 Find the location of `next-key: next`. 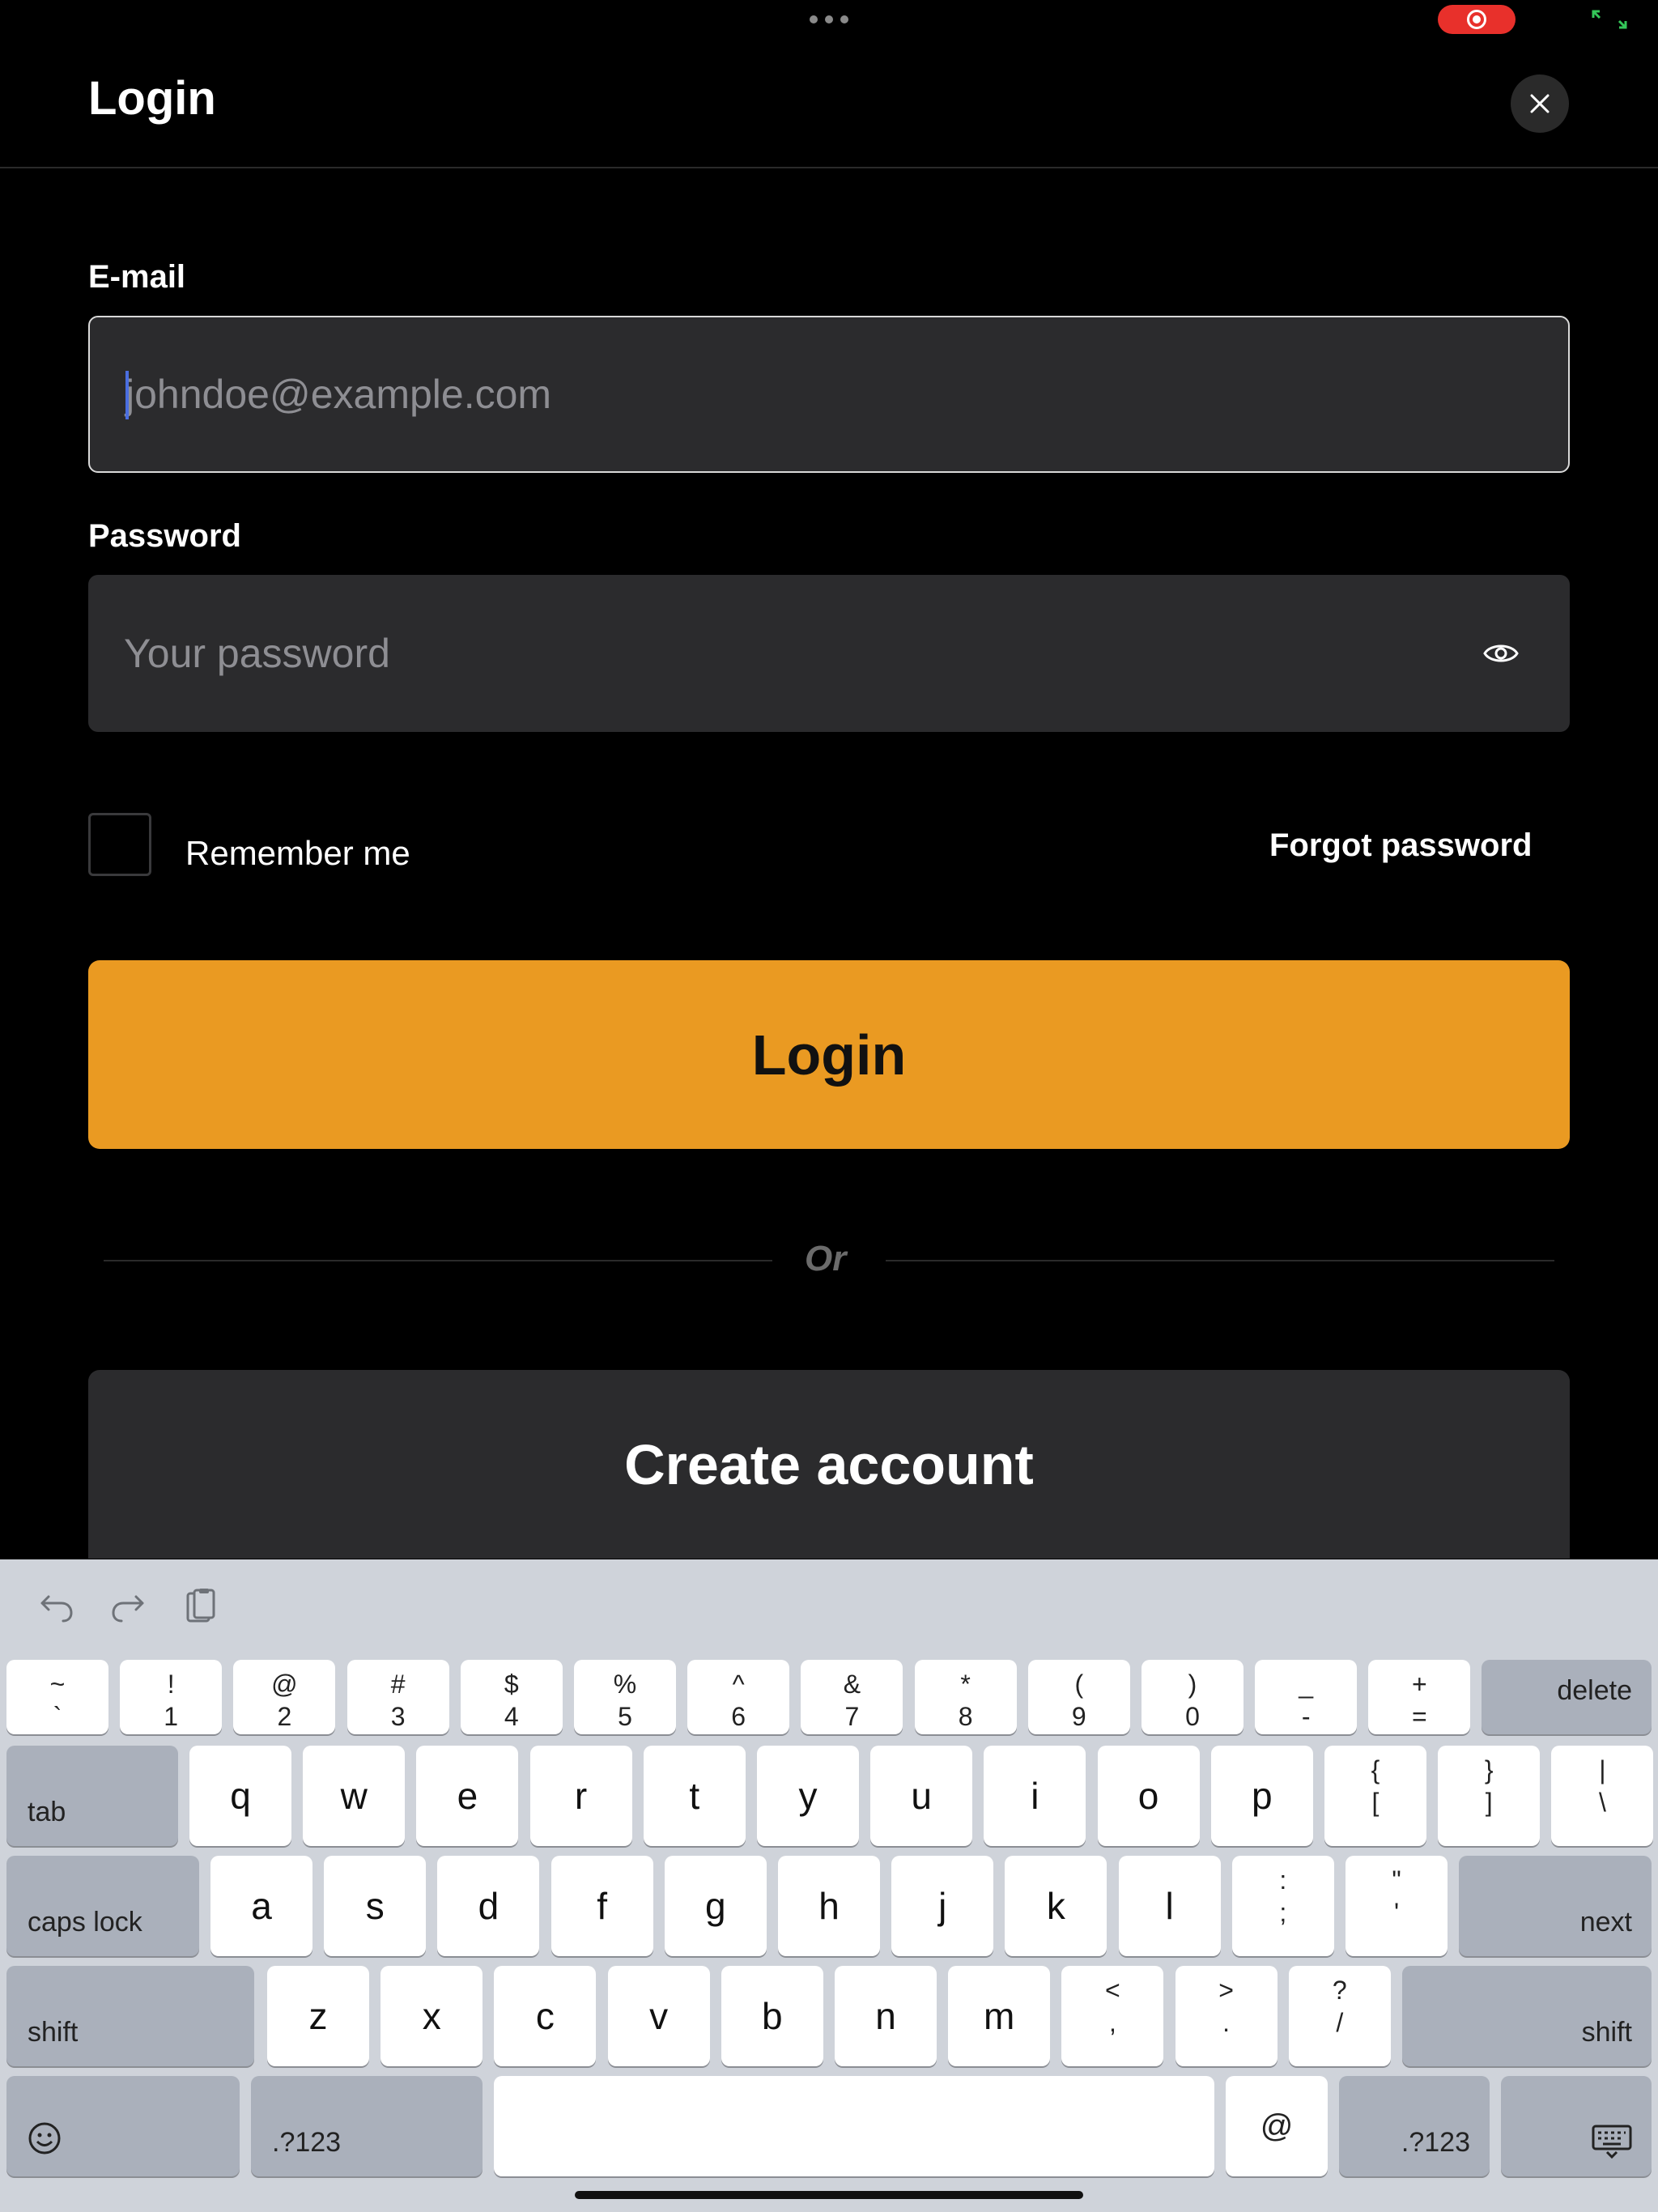

next-key: next is located at coordinates (1555, 1906).